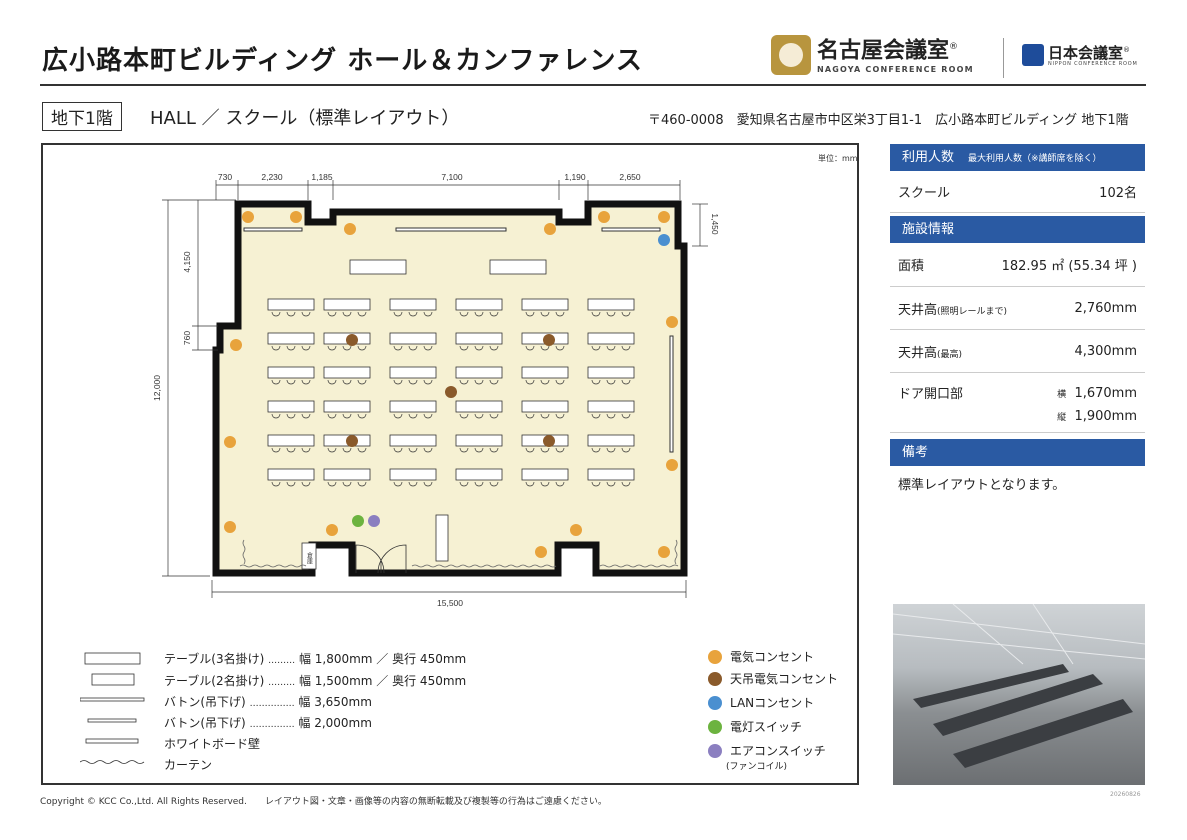 The width and height of the screenshot is (1187, 840). Describe the element at coordinates (1017, 452) in the screenshot. I see `notes-header: 備考` at that location.